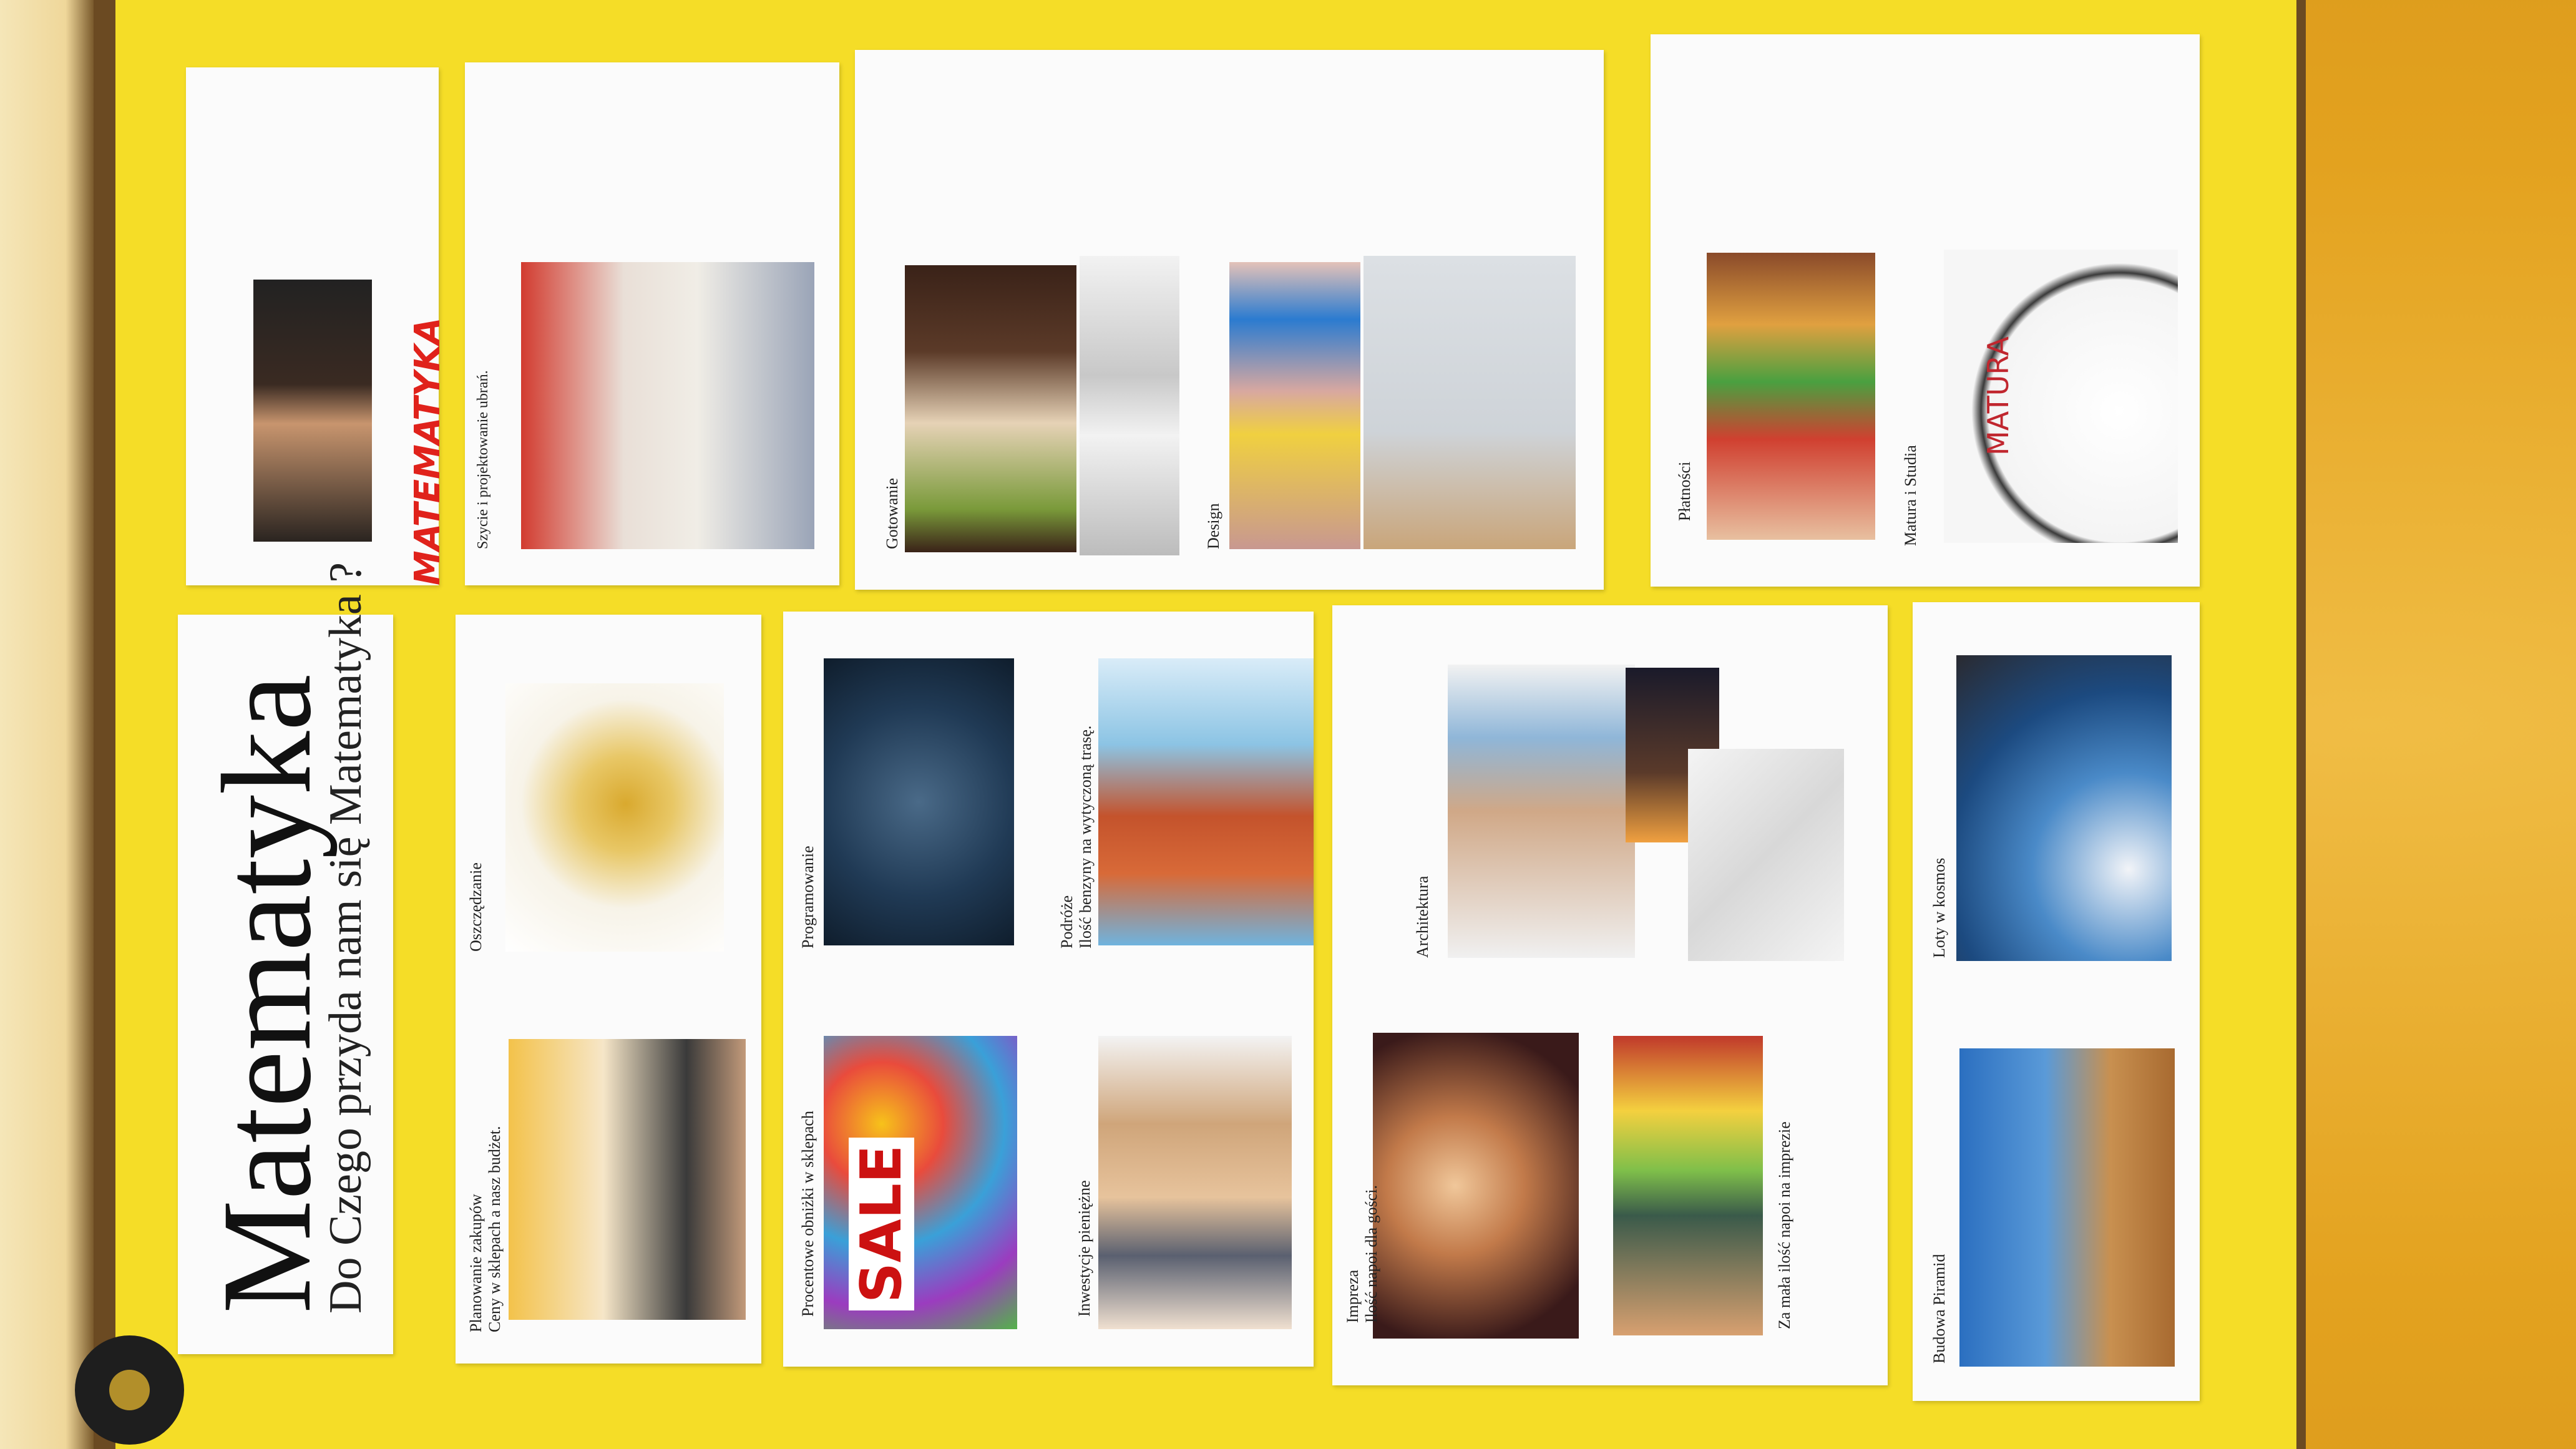 This screenshot has width=2576, height=1449. I want to click on travel-photo, so click(1206, 801).